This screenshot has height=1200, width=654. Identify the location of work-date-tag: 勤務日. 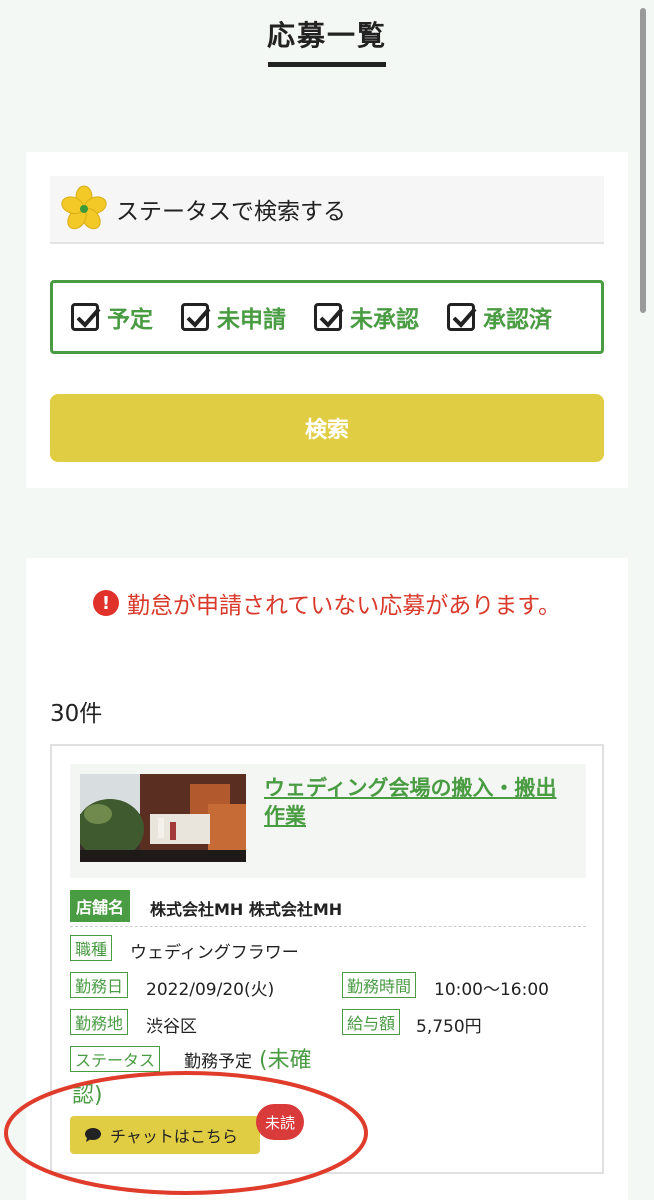
(99, 985).